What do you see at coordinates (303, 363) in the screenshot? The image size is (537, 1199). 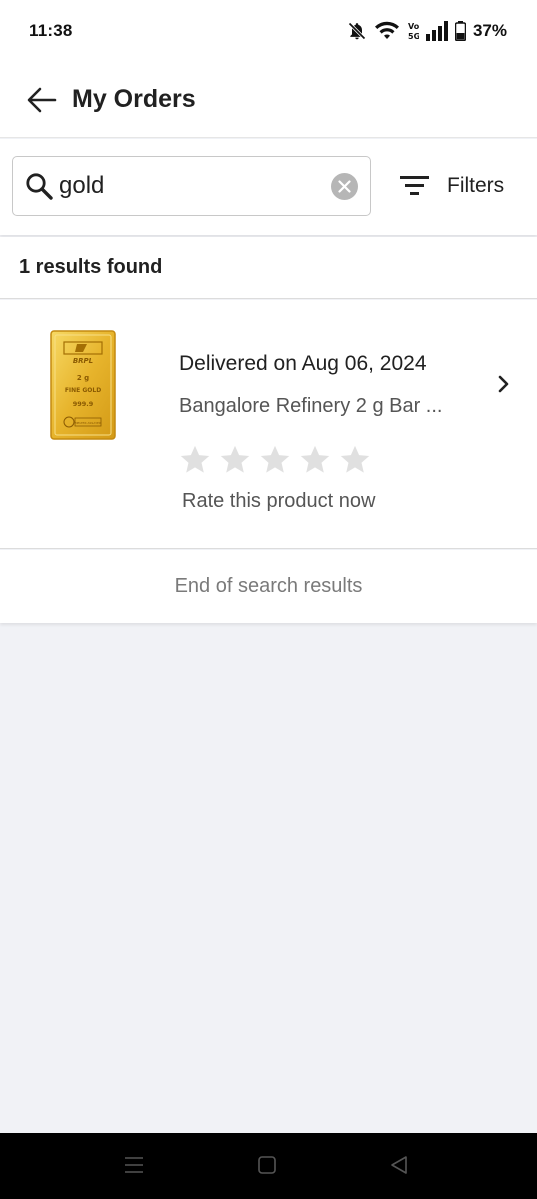 I see `order-status: Delivered on Aug 06, 2024` at bounding box center [303, 363].